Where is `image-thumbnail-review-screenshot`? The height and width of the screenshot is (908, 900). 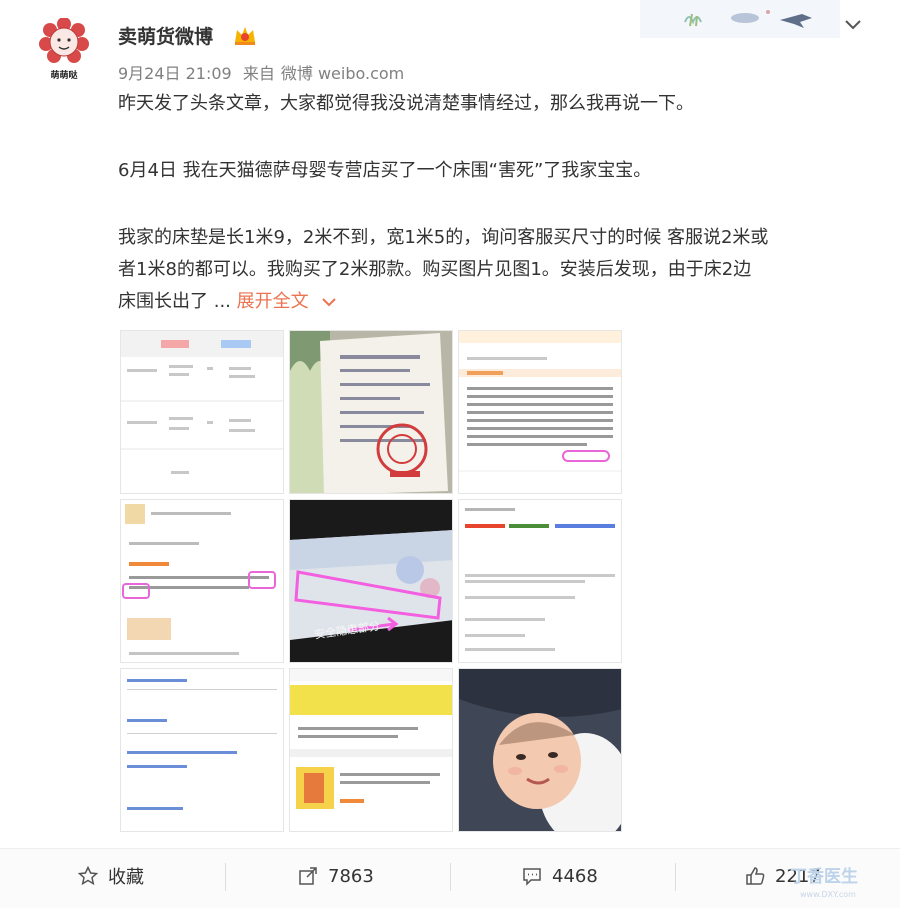 image-thumbnail-review-screenshot is located at coordinates (202, 581).